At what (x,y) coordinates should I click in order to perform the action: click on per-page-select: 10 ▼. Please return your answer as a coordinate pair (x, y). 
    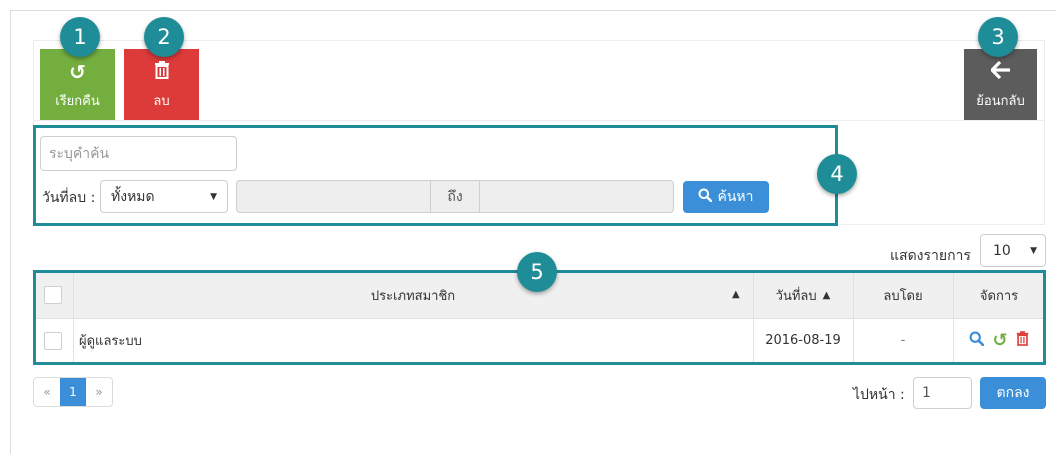
    Looking at the image, I should click on (1013, 250).